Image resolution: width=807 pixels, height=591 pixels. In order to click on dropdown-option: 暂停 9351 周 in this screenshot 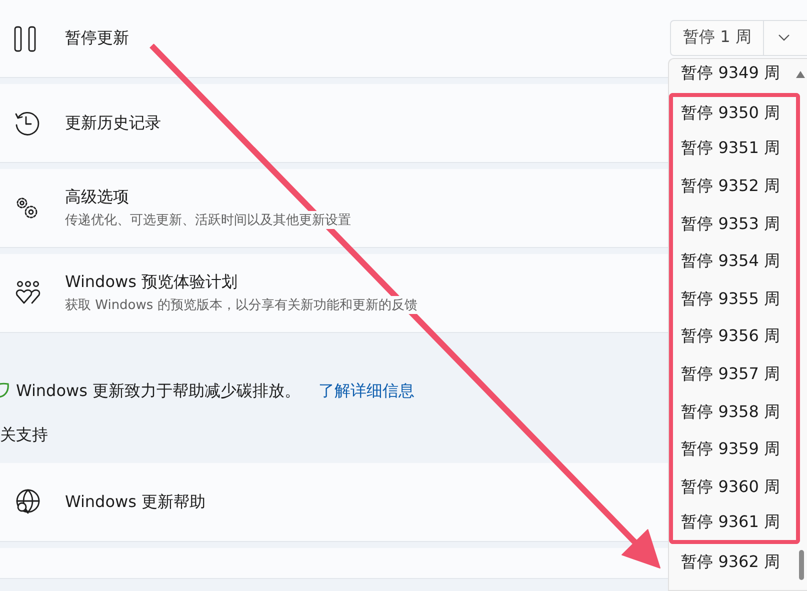, I will do `click(734, 149)`.